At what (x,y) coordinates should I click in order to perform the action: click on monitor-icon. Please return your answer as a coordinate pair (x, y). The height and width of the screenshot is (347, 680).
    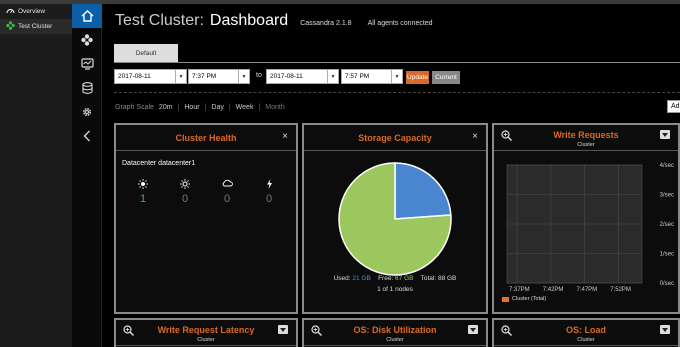
    Looking at the image, I should click on (87, 64).